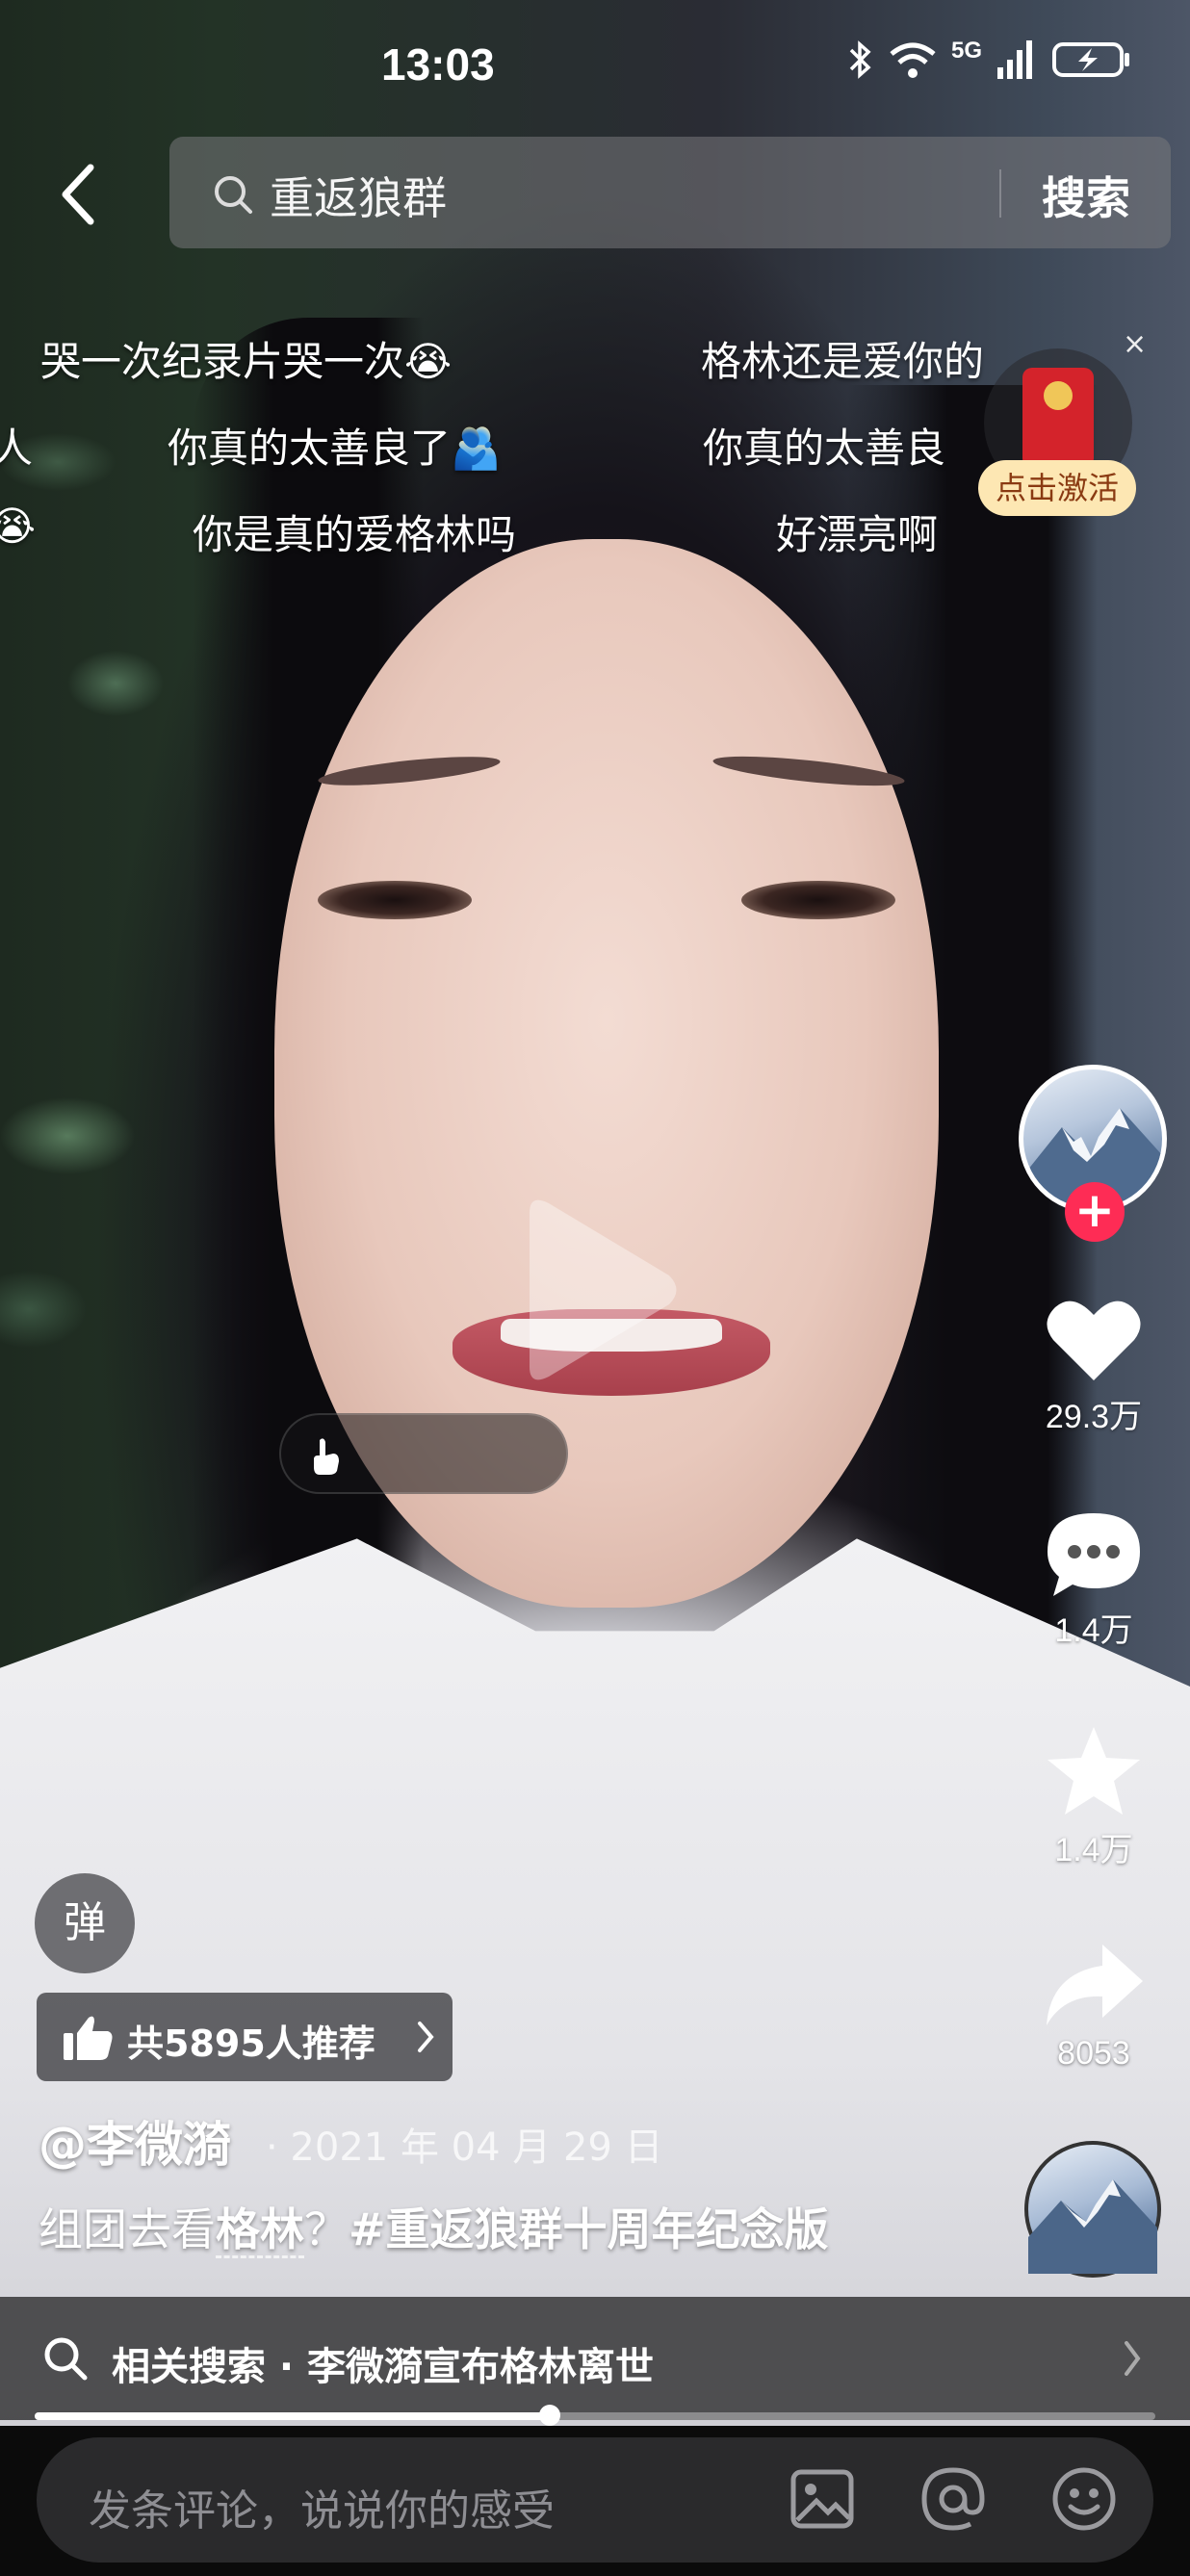 This screenshot has width=1190, height=2576. What do you see at coordinates (670, 193) in the screenshot?
I see `search-bar: 重返狼群 搜索` at bounding box center [670, 193].